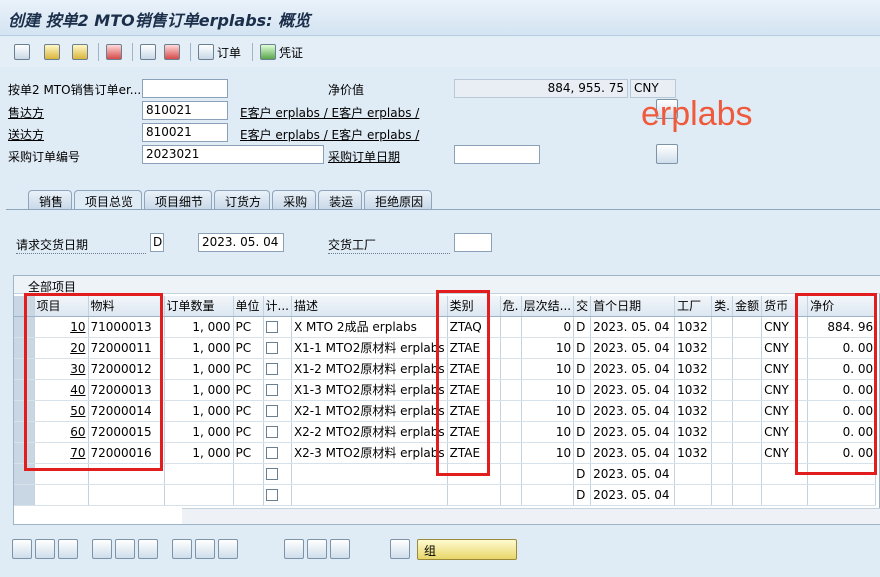 The height and width of the screenshot is (577, 880). I want to click on col-hazard: 危., so click(511, 306).